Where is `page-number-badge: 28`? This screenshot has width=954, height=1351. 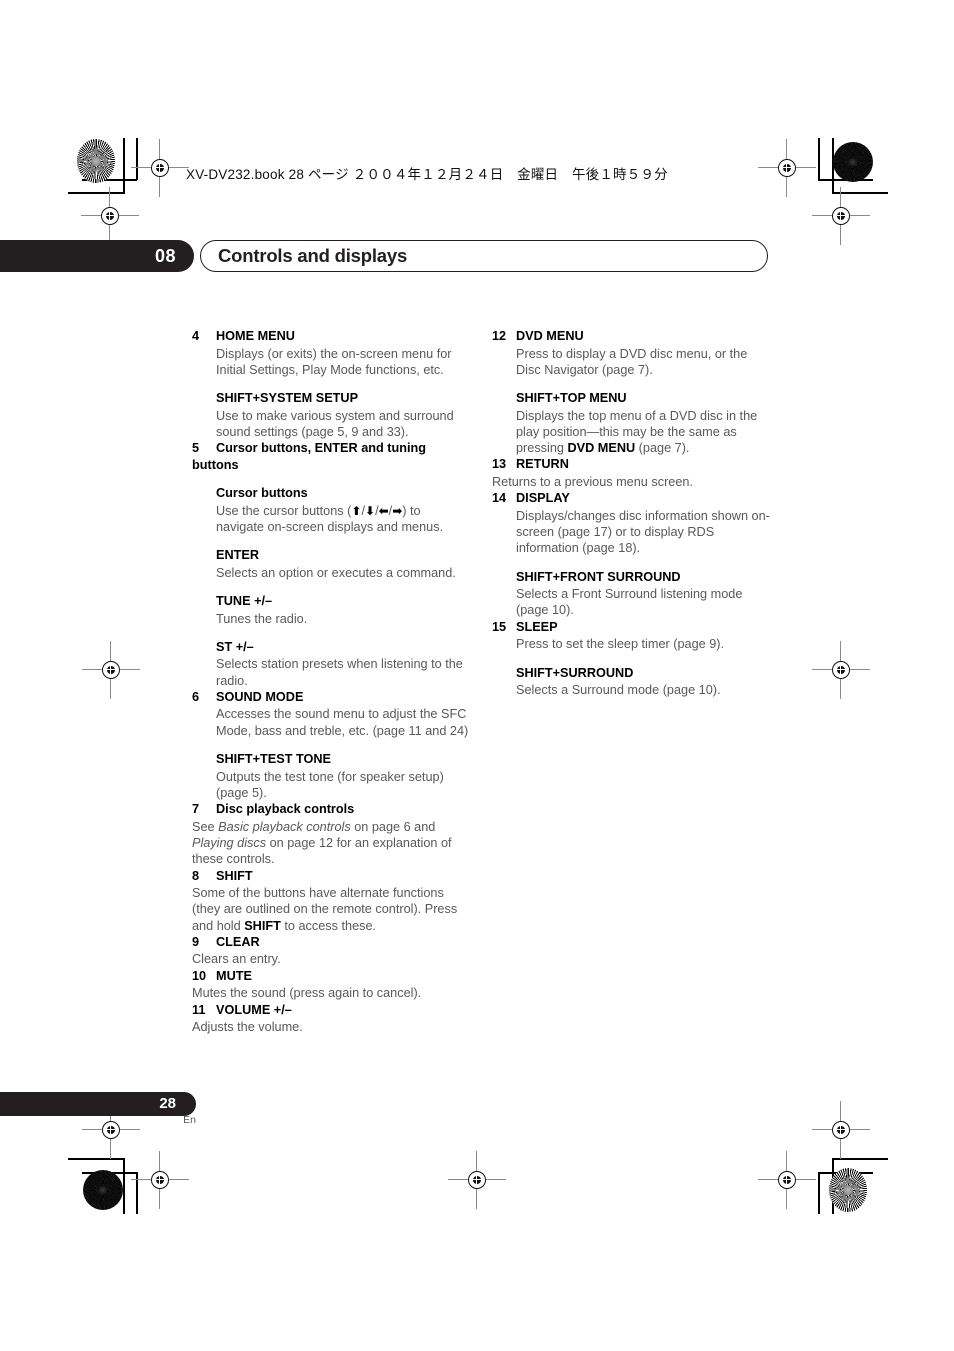
page-number-badge: 28 is located at coordinates (98, 1104).